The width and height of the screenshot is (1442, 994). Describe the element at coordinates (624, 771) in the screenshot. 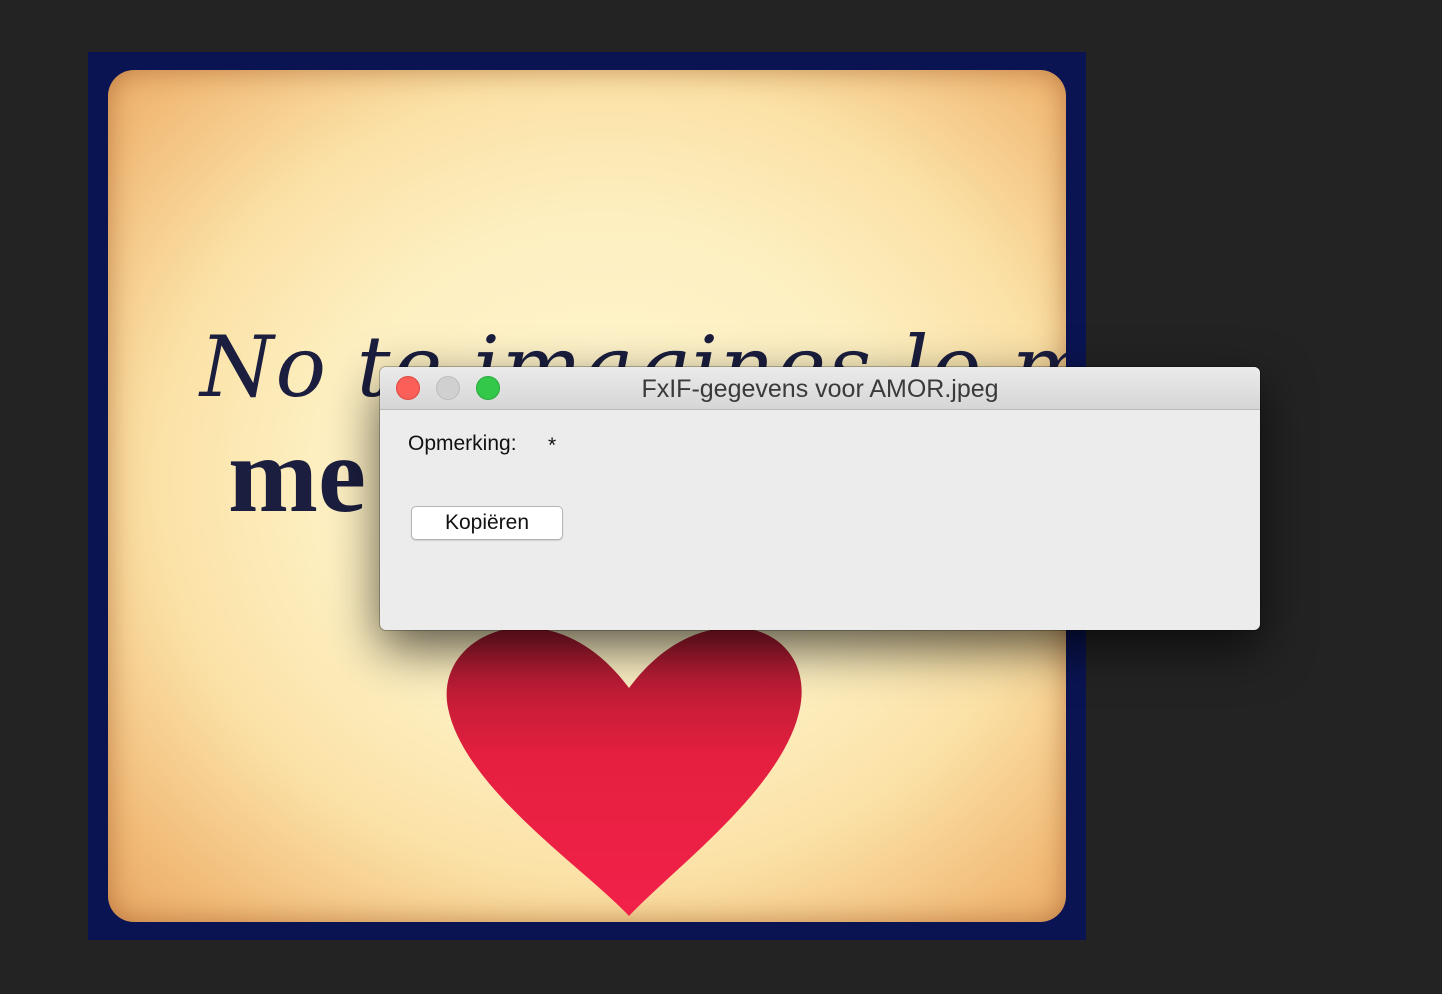

I see `heart-icon` at that location.